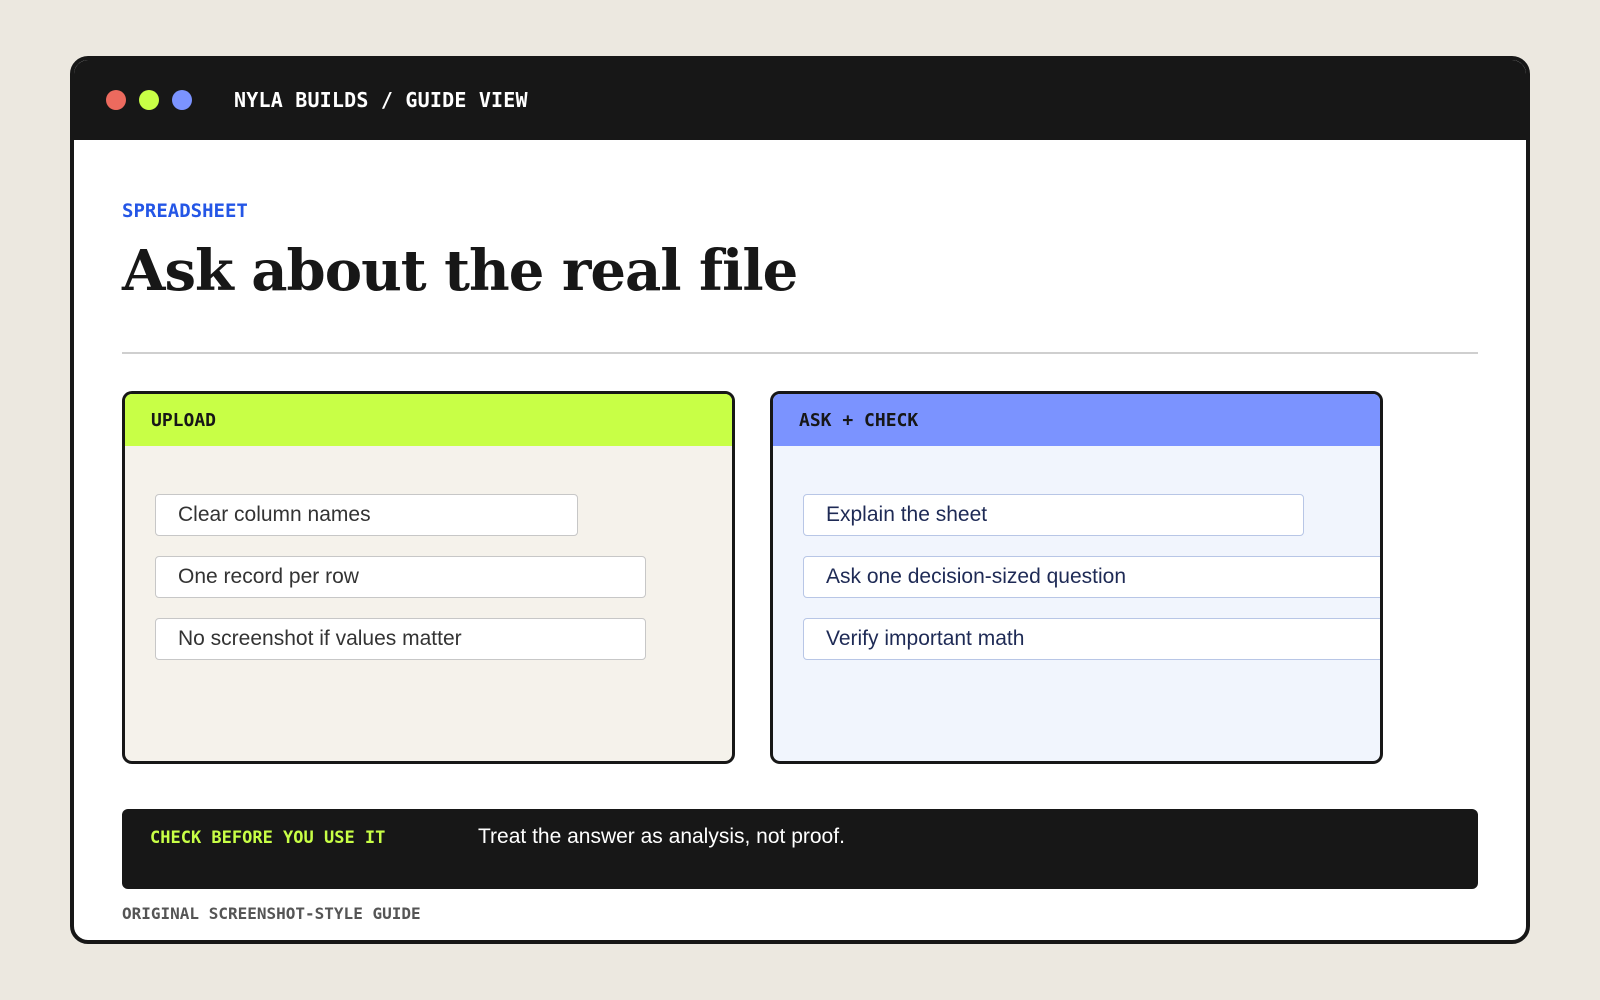  Describe the element at coordinates (149, 100) in the screenshot. I see `minimize-window-button` at that location.